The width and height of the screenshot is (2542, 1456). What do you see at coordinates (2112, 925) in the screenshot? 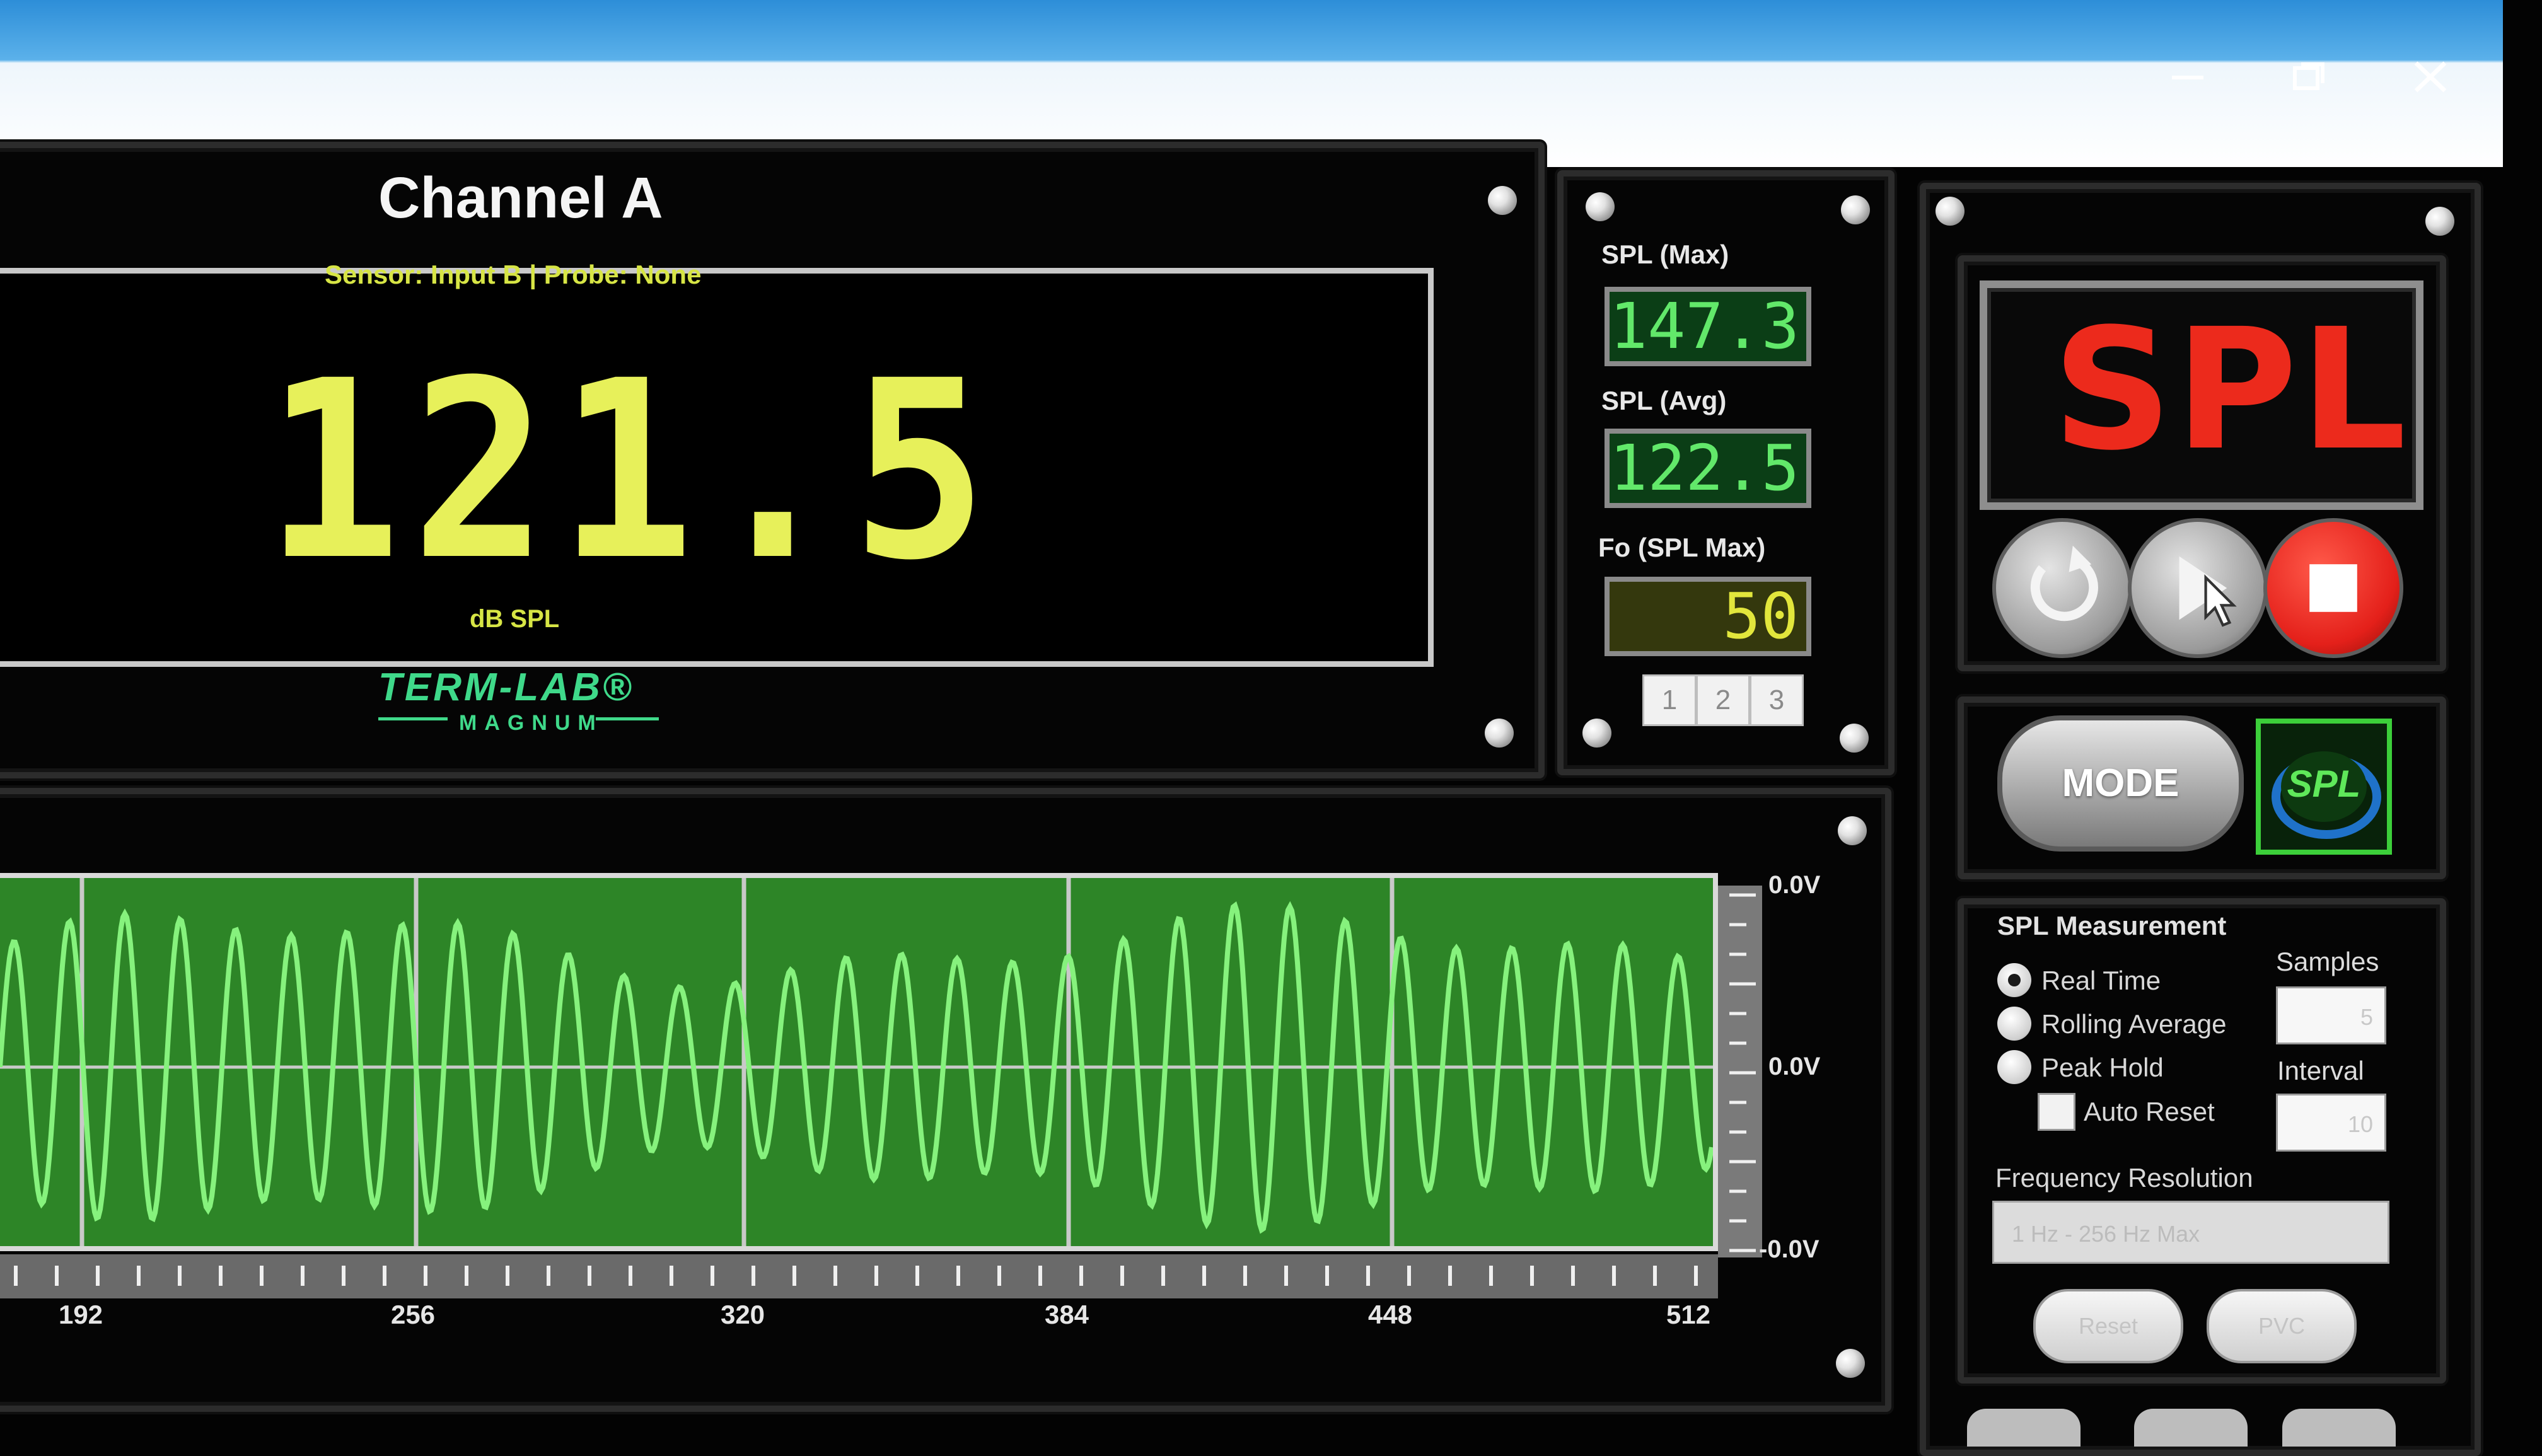
I see `measurement-title: SPL Measurement` at bounding box center [2112, 925].